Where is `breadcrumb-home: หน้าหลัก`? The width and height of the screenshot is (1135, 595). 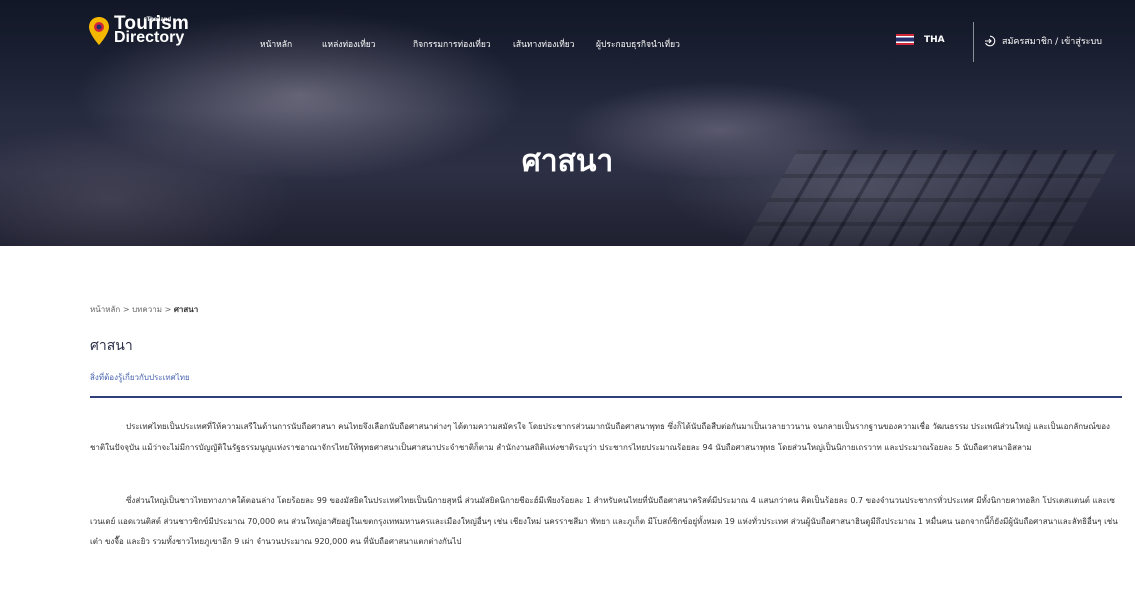 breadcrumb-home: หน้าหลัก is located at coordinates (105, 309).